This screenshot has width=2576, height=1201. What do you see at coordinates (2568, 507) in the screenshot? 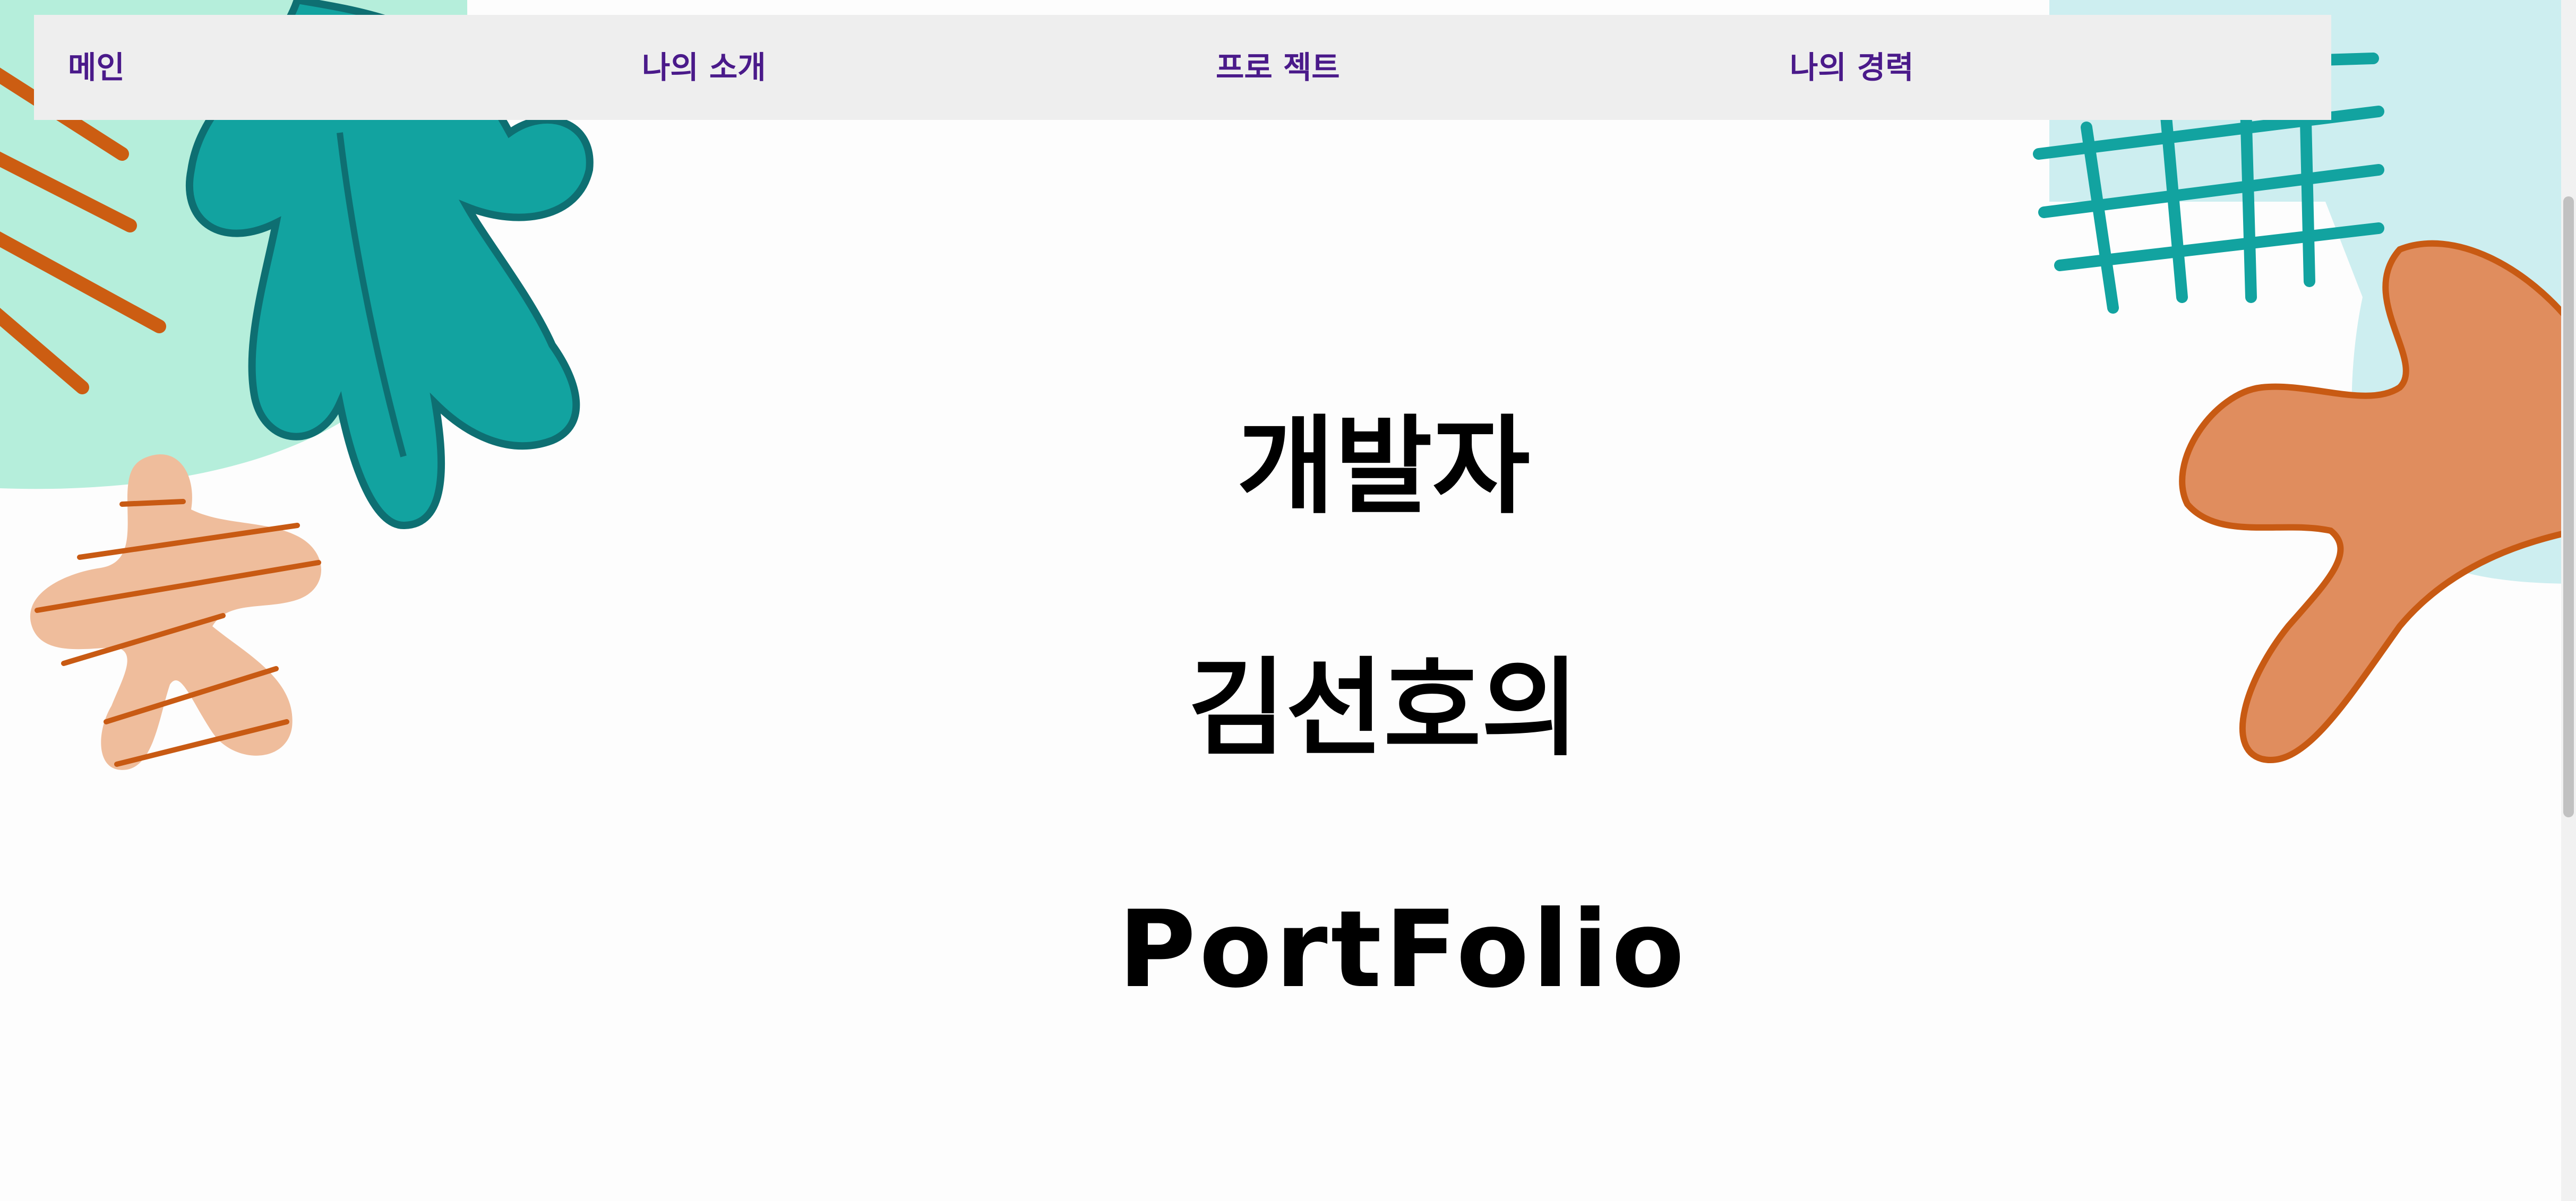
I see `scrollbar-thumb` at bounding box center [2568, 507].